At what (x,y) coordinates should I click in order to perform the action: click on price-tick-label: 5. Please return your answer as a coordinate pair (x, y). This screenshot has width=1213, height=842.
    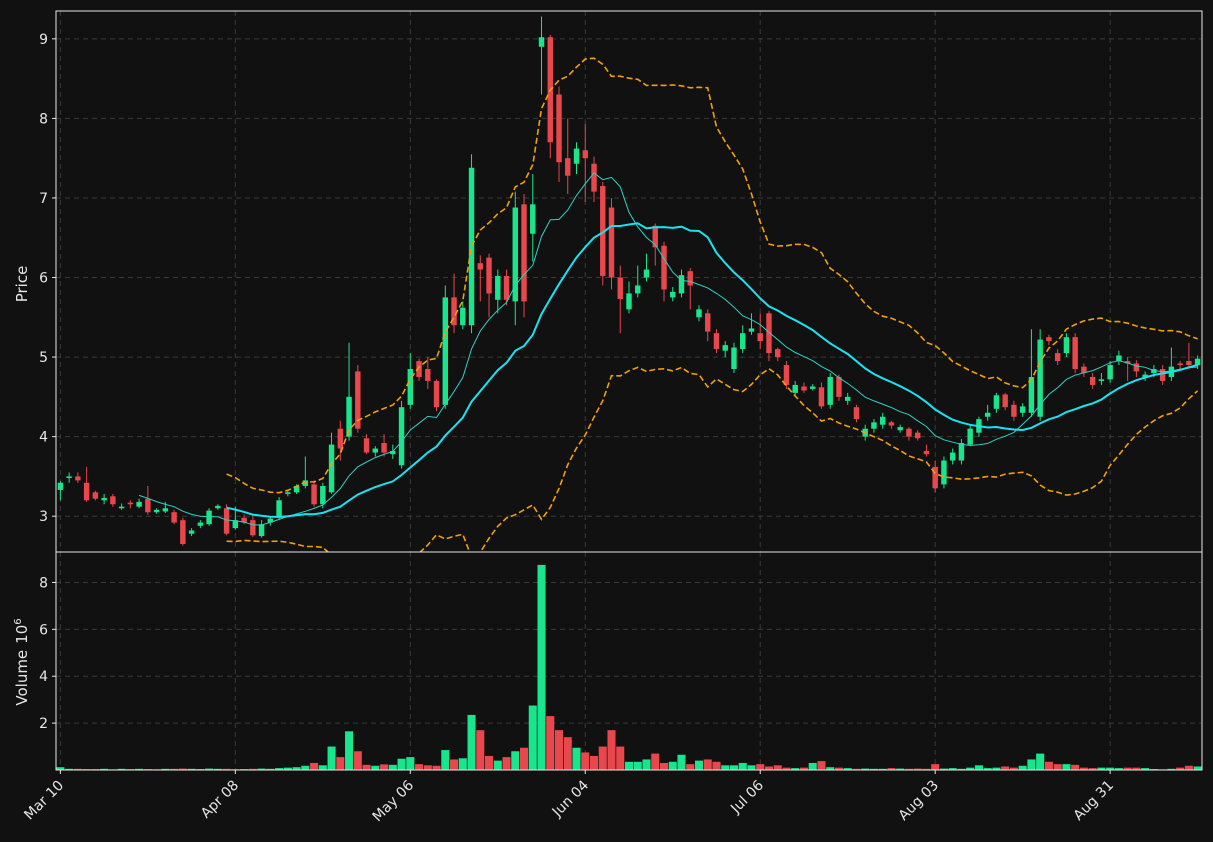
    Looking at the image, I should click on (43, 358).